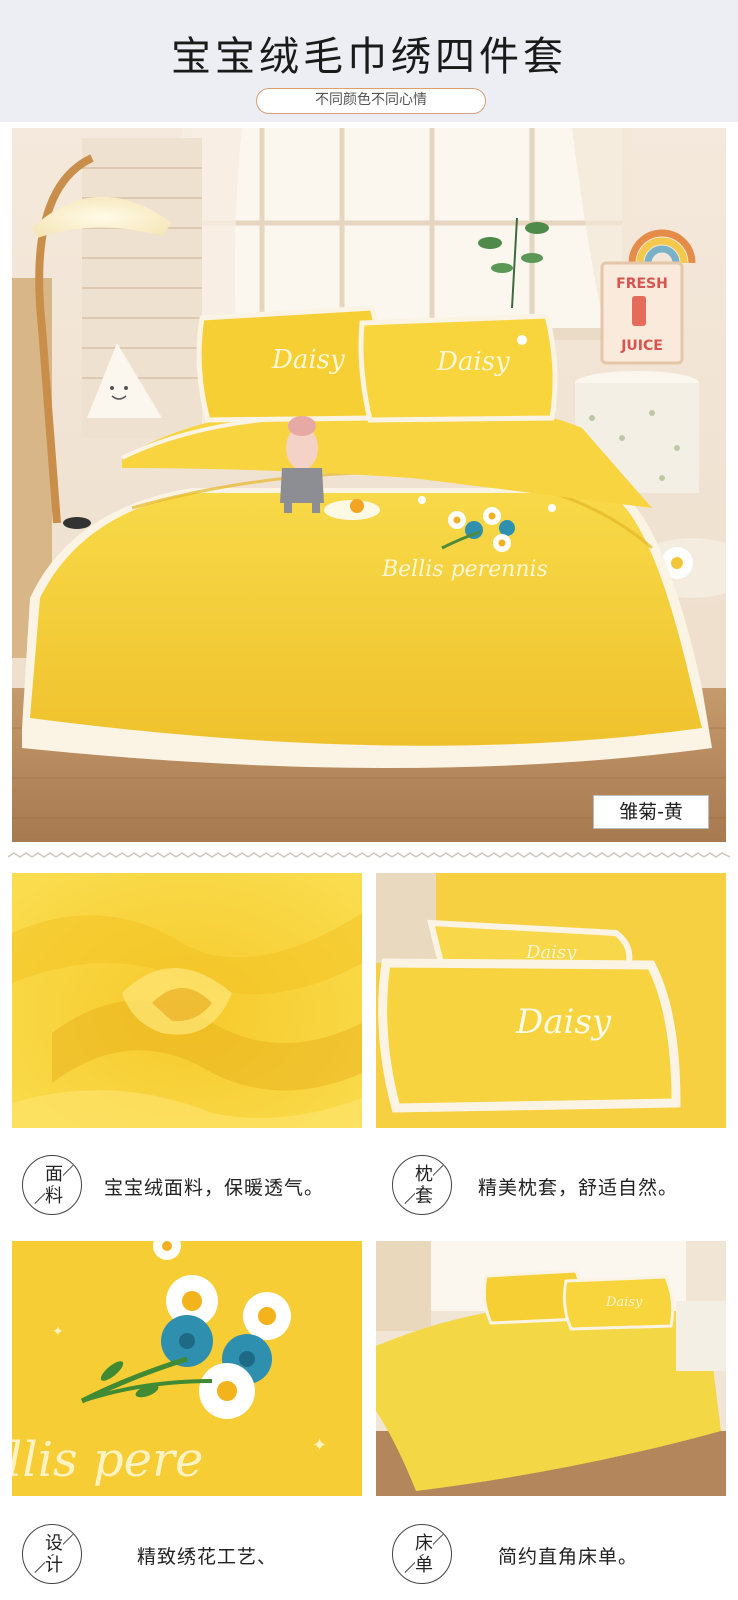 The width and height of the screenshot is (738, 1600). I want to click on feature-fabric: 面 料 宝宝绒面料，保暖透气。, so click(187, 1187).